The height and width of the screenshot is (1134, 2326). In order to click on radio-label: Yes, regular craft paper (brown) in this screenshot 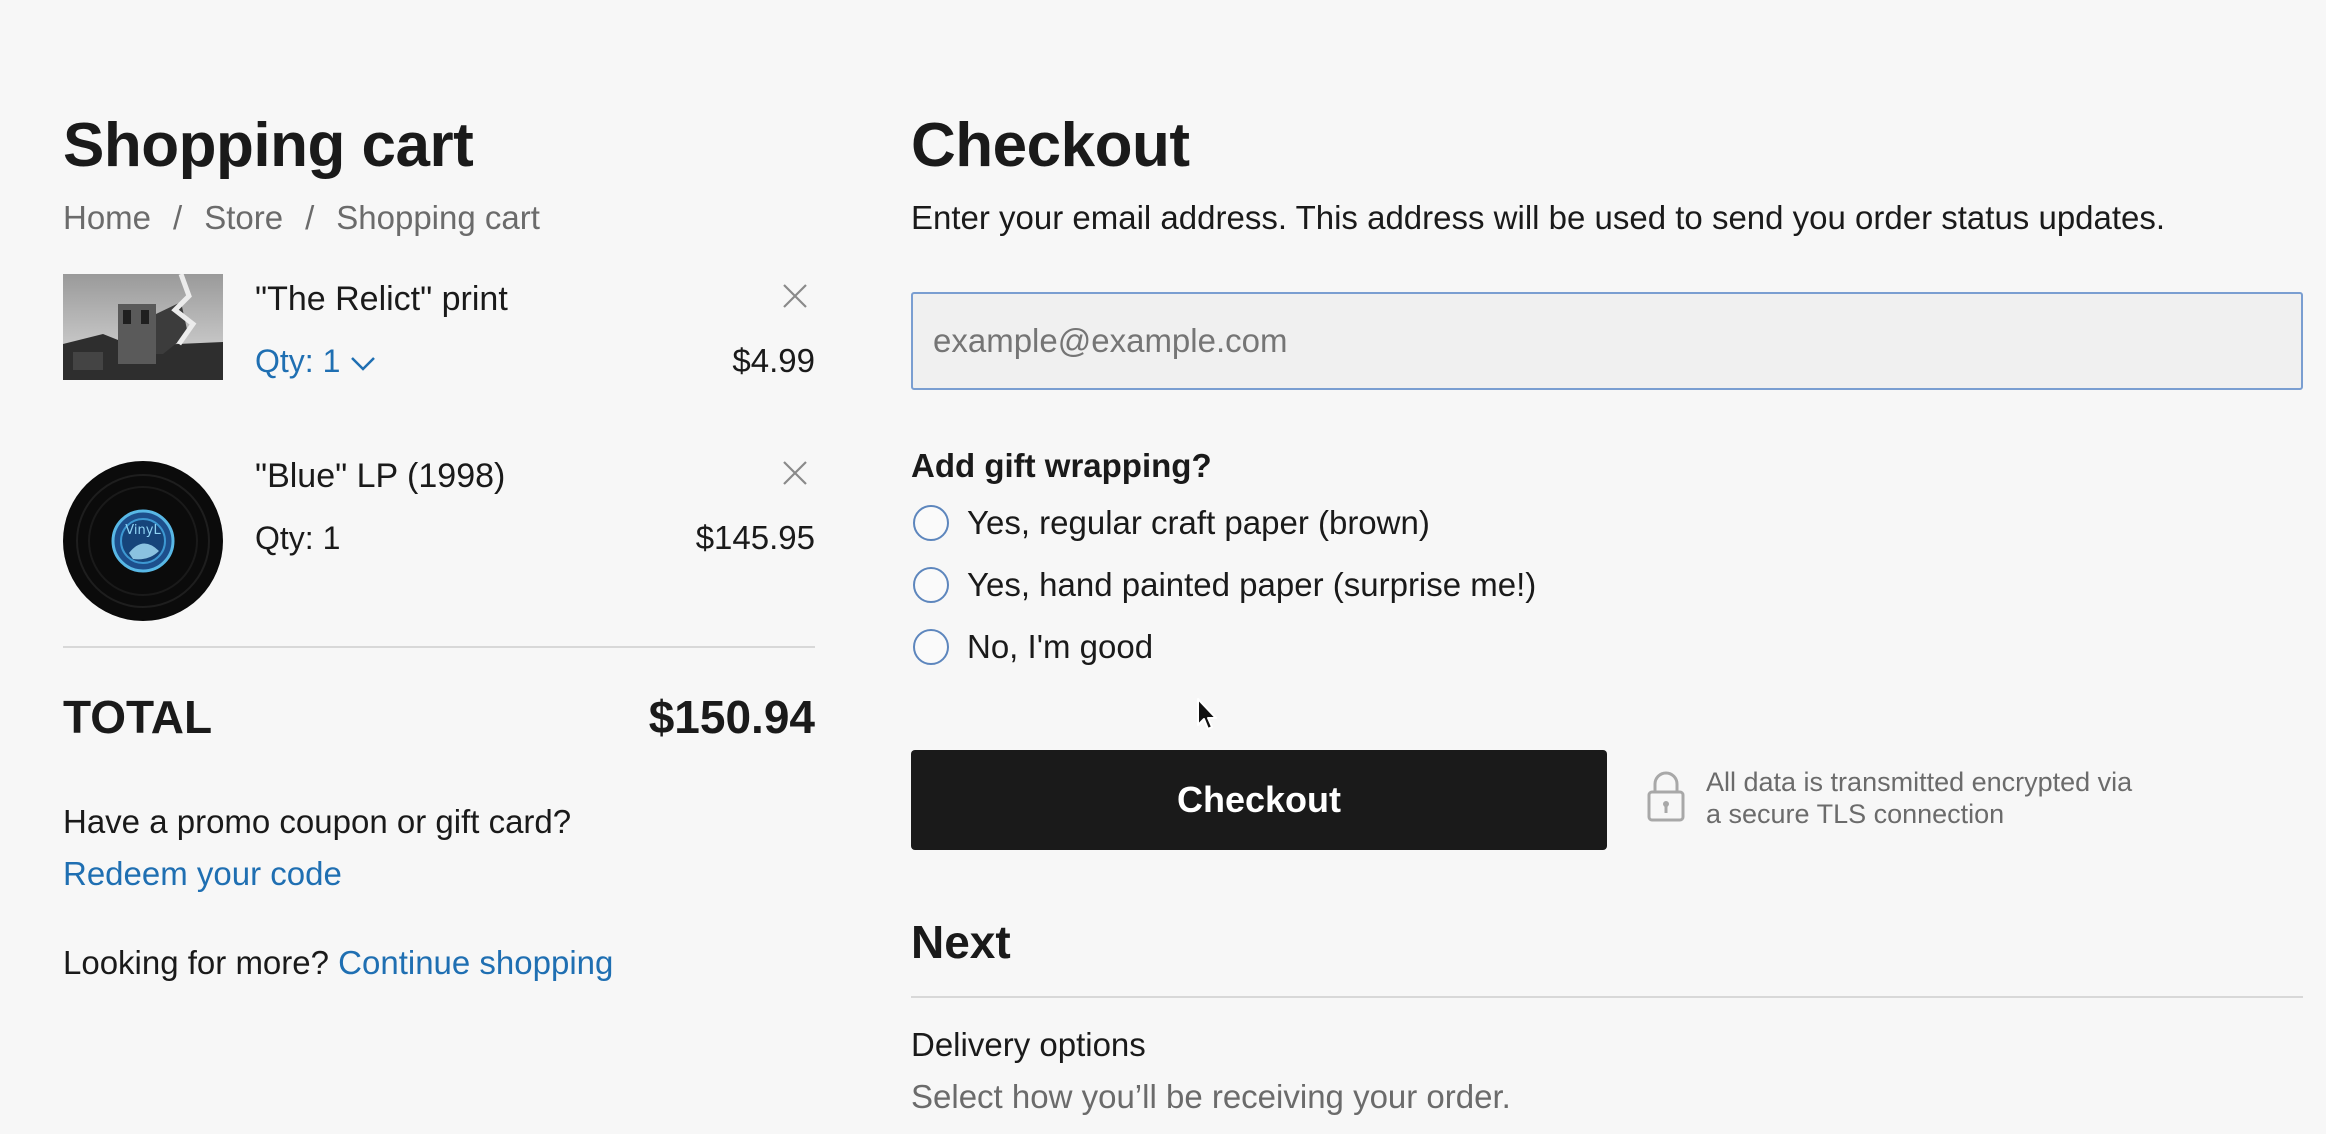, I will do `click(1198, 522)`.